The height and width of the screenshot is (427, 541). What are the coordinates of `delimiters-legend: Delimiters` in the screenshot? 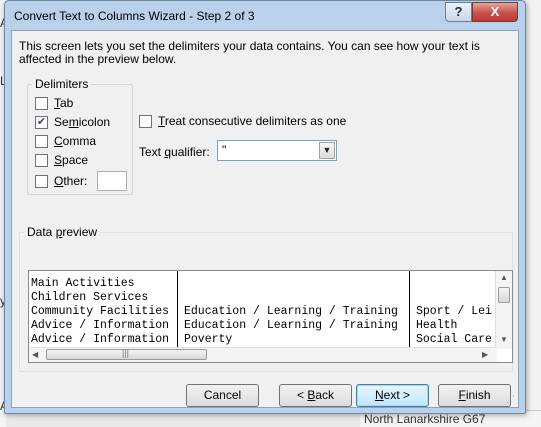 It's located at (62, 84).